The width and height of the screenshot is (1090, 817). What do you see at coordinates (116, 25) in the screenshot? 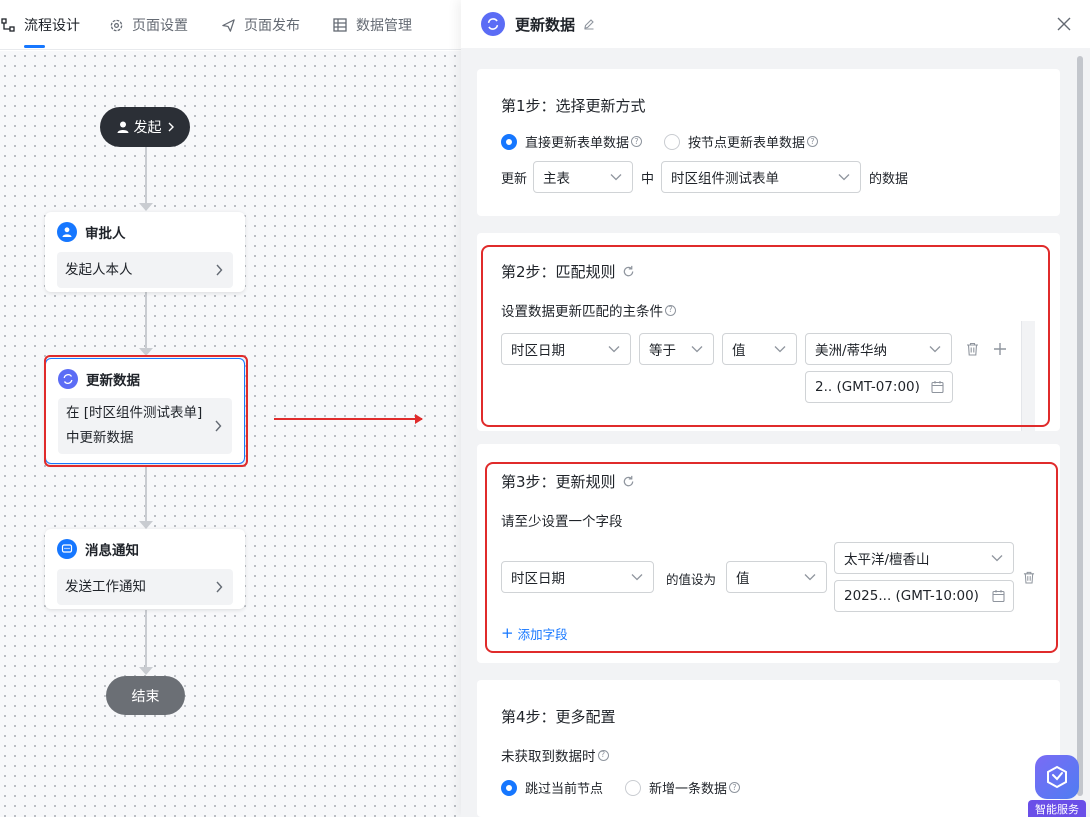
I see `gear-icon` at bounding box center [116, 25].